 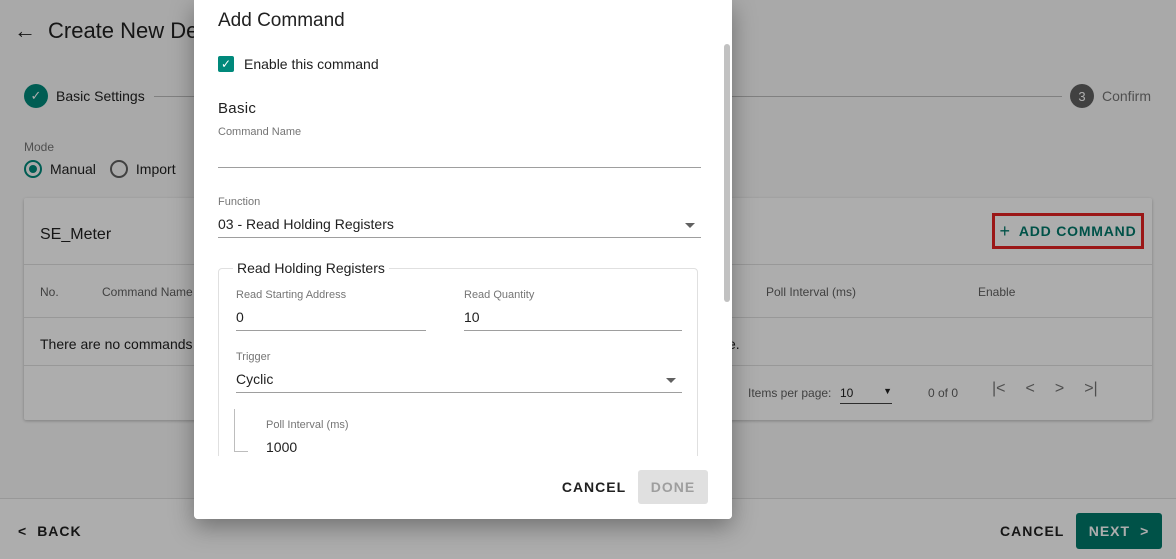 I want to click on dialog-done-button: DONE, so click(x=673, y=487).